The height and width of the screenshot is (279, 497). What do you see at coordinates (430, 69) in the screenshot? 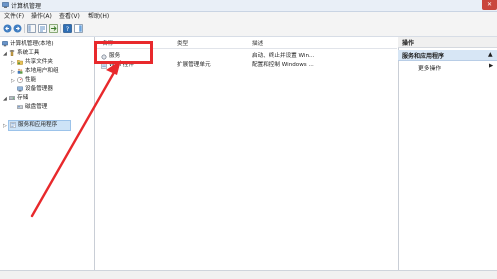
I see `more-actions-label: 更多操作` at bounding box center [430, 69].